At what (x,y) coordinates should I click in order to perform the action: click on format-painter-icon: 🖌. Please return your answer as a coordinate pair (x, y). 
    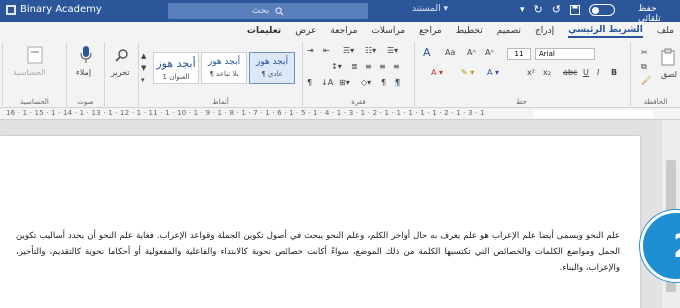
    Looking at the image, I should click on (646, 80).